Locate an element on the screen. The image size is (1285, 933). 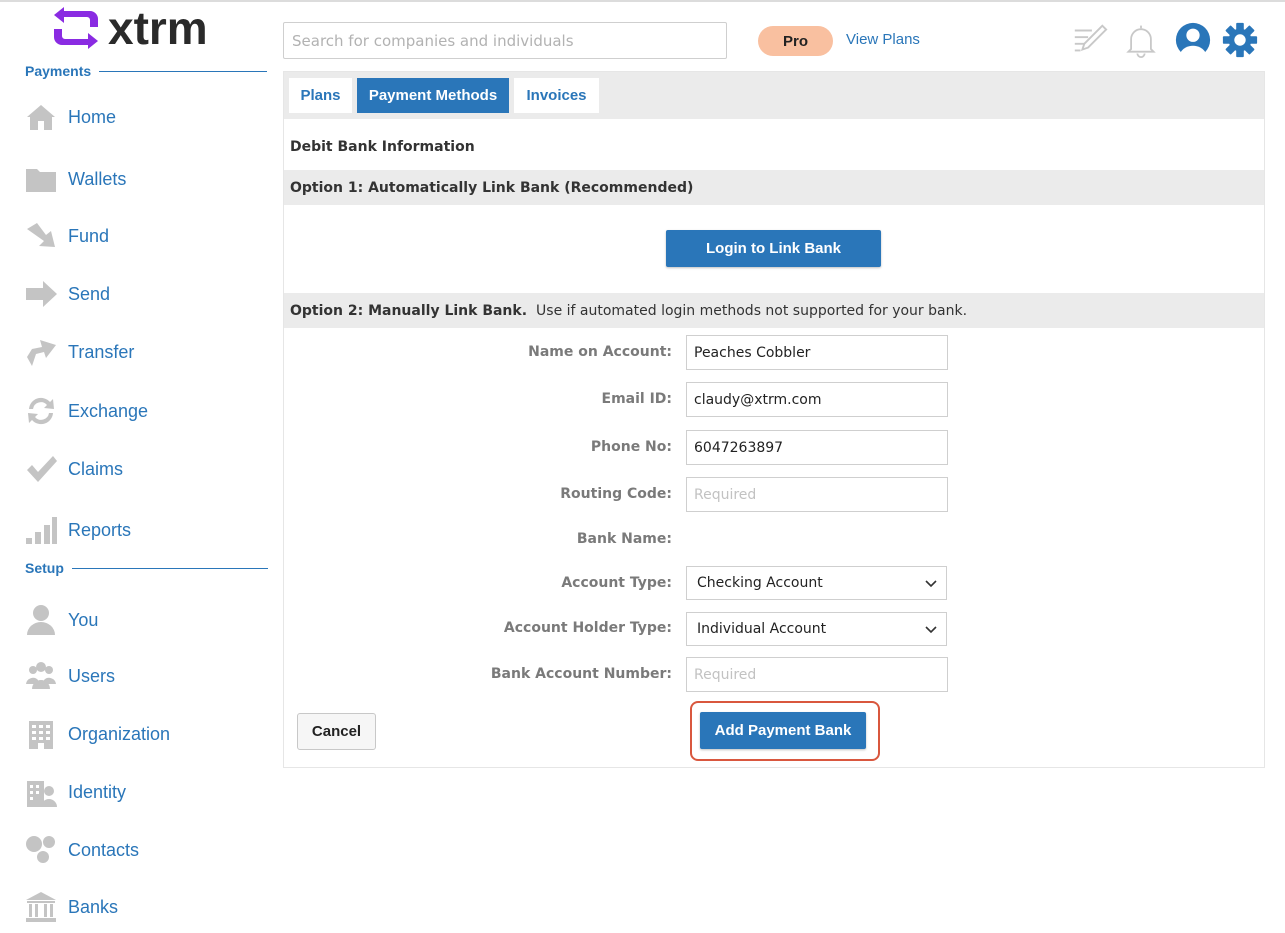
sidebar-item-label: Reports is located at coordinates (100, 529).